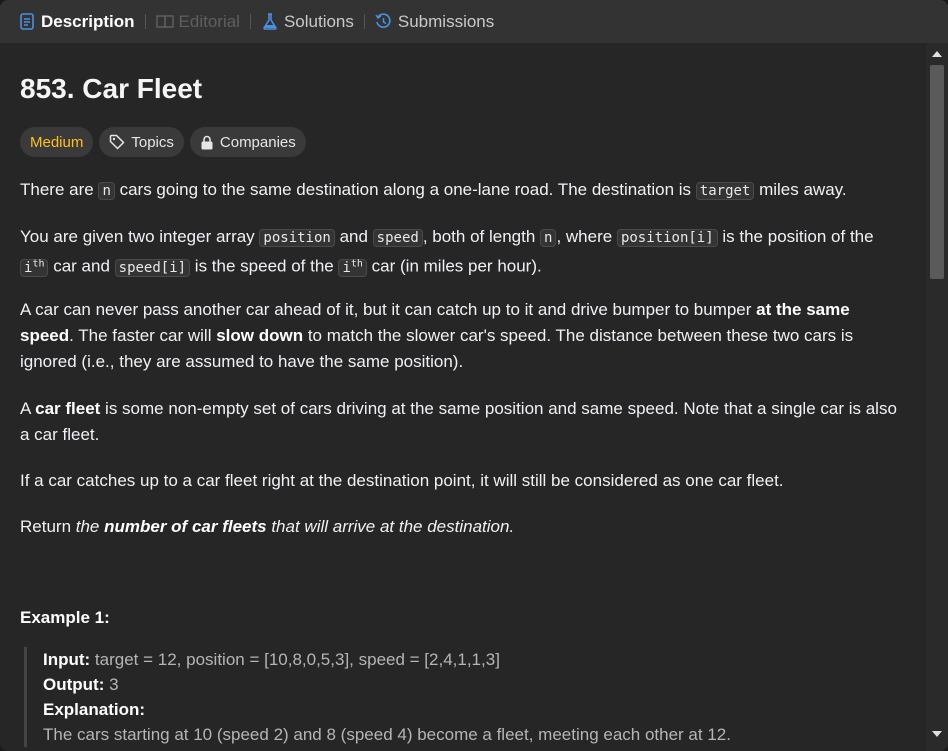 Image resolution: width=948 pixels, height=751 pixels. I want to click on text: A, so click(28, 408).